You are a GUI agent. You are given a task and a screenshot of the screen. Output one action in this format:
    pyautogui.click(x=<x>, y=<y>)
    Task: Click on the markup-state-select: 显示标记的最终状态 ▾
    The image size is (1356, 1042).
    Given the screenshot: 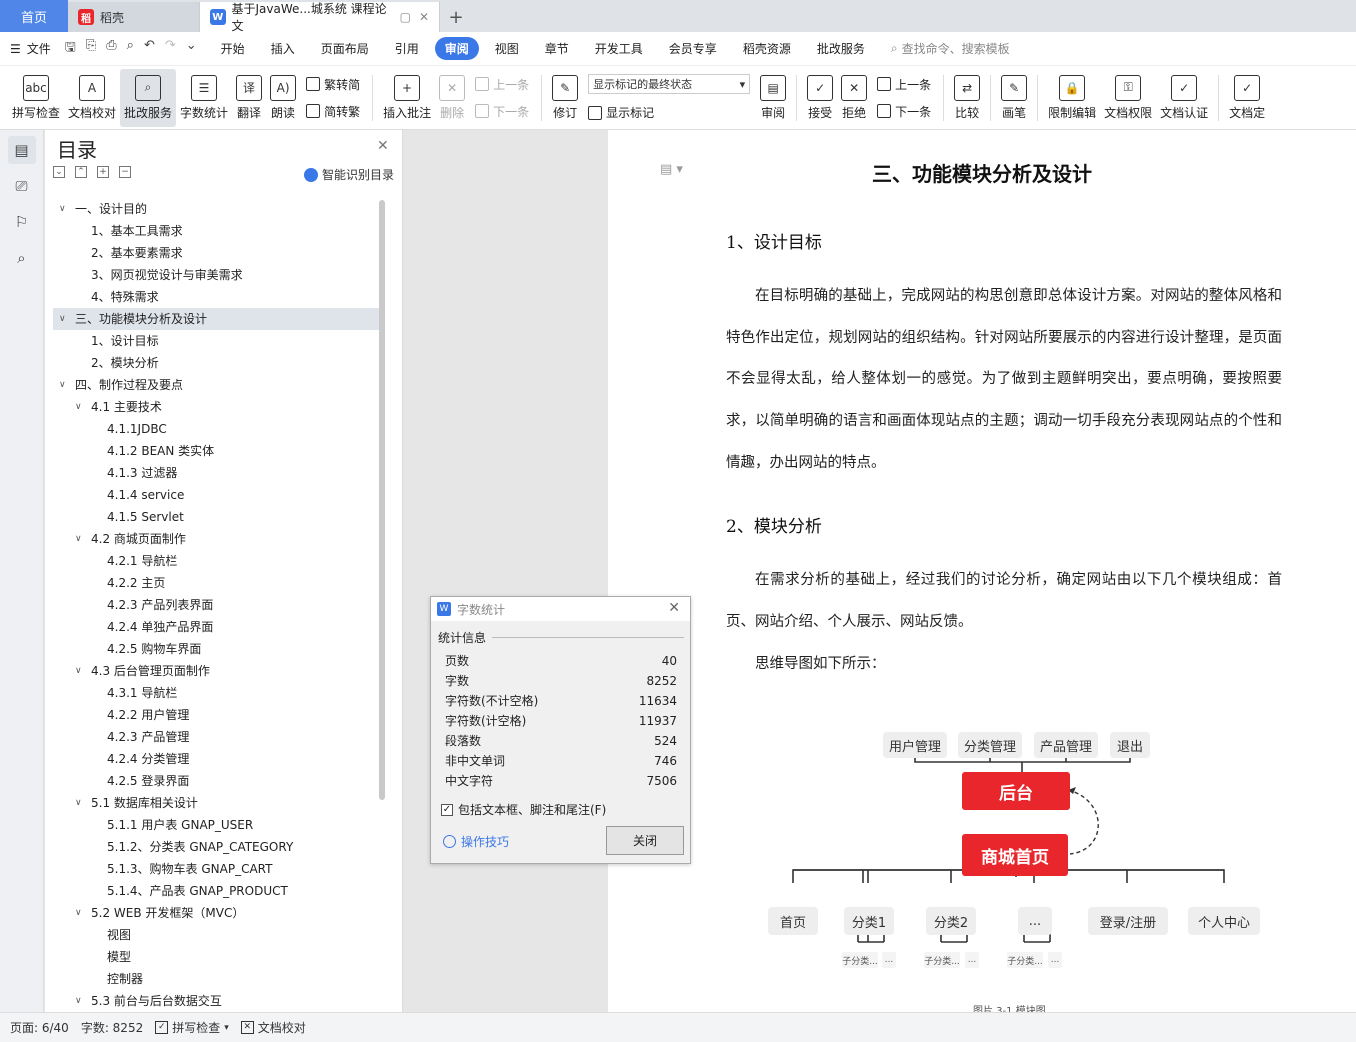 What is the action you would take?
    pyautogui.click(x=669, y=84)
    